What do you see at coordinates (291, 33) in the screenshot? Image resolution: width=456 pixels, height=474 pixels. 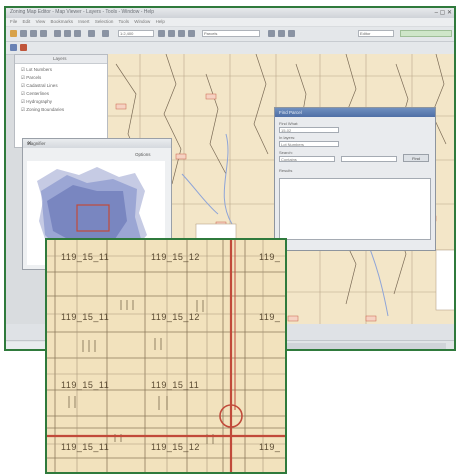 I see `measure-icon` at bounding box center [291, 33].